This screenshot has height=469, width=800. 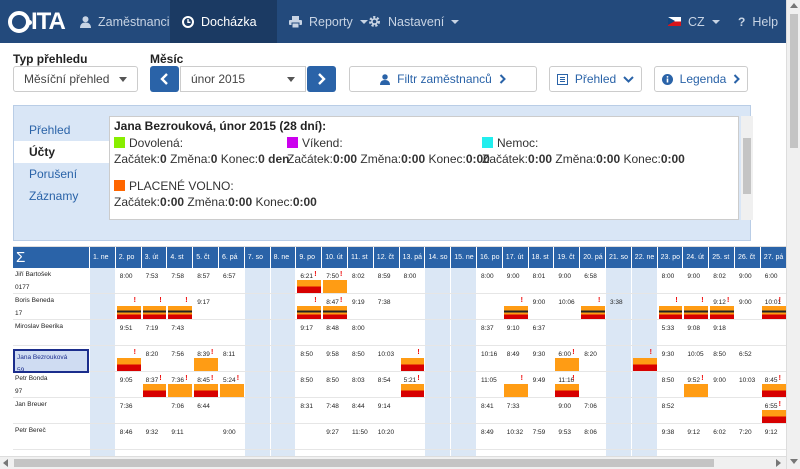 What do you see at coordinates (321, 79) in the screenshot?
I see `next-month-button` at bounding box center [321, 79].